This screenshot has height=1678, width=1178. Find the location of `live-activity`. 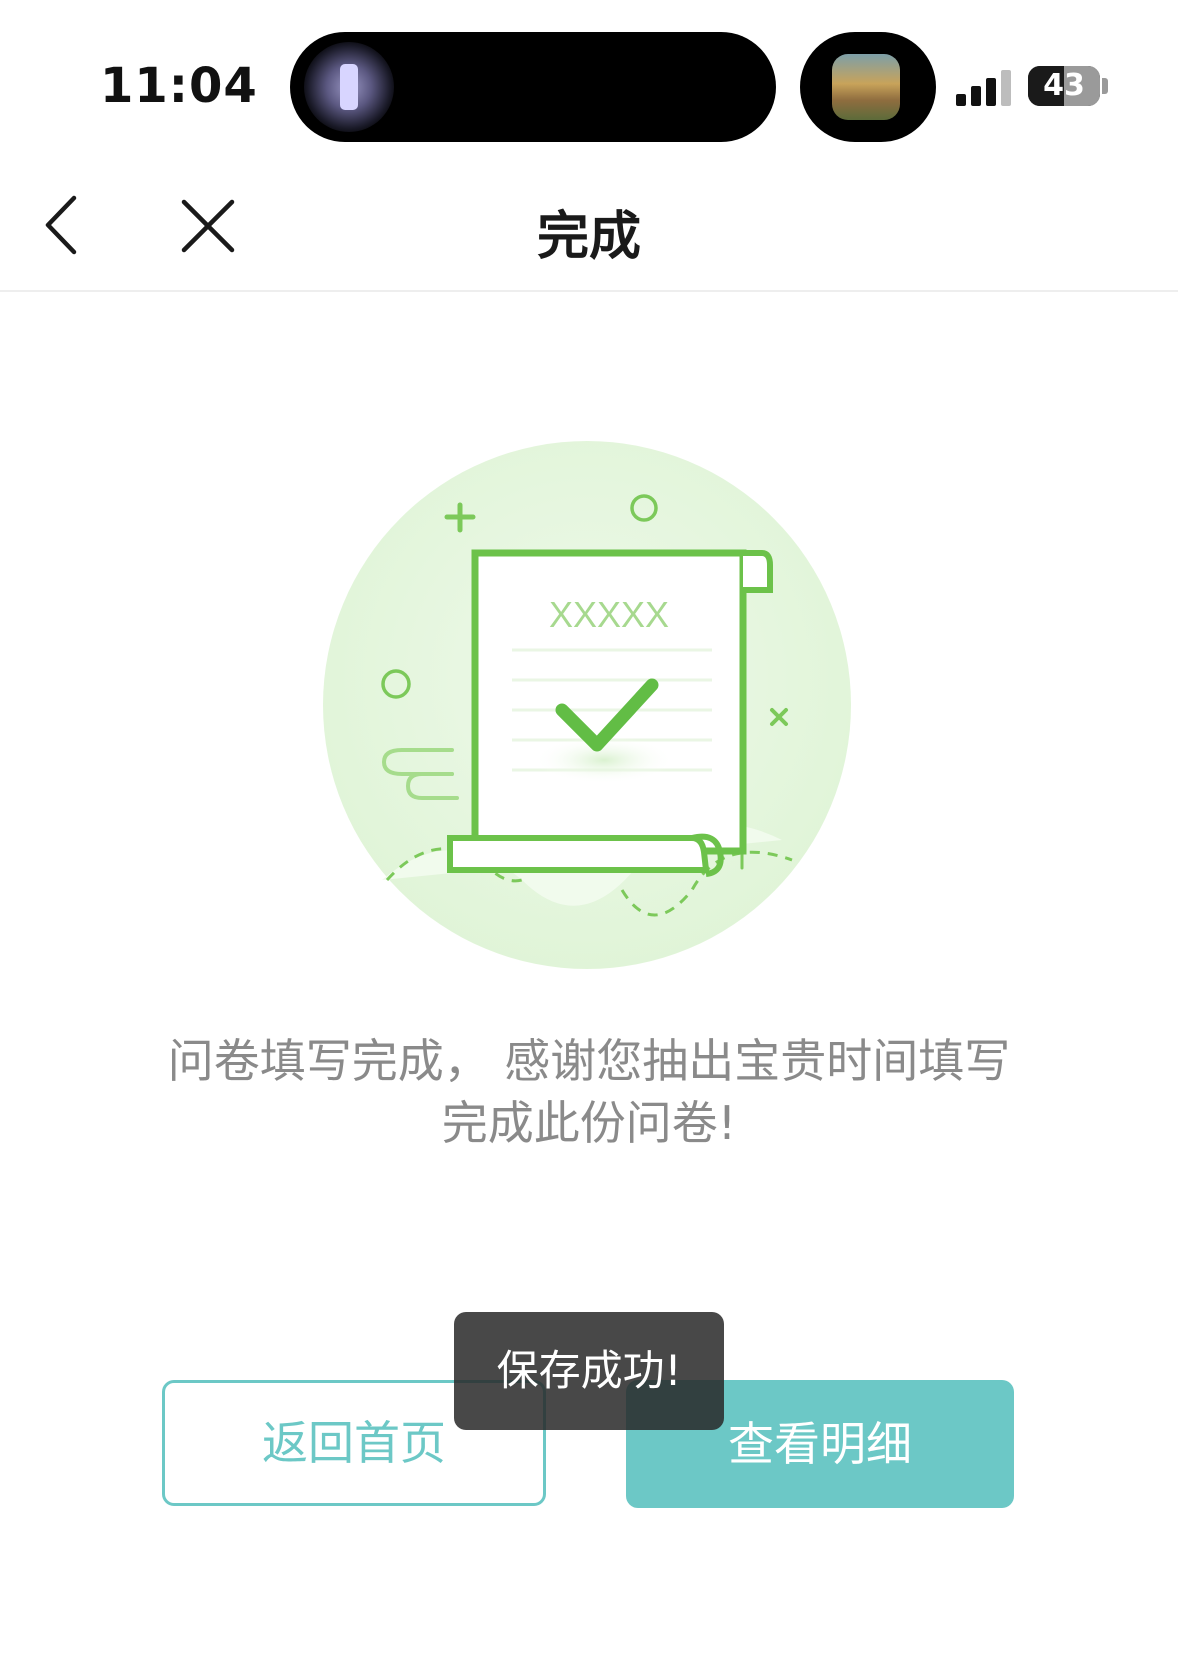

live-activity is located at coordinates (868, 87).